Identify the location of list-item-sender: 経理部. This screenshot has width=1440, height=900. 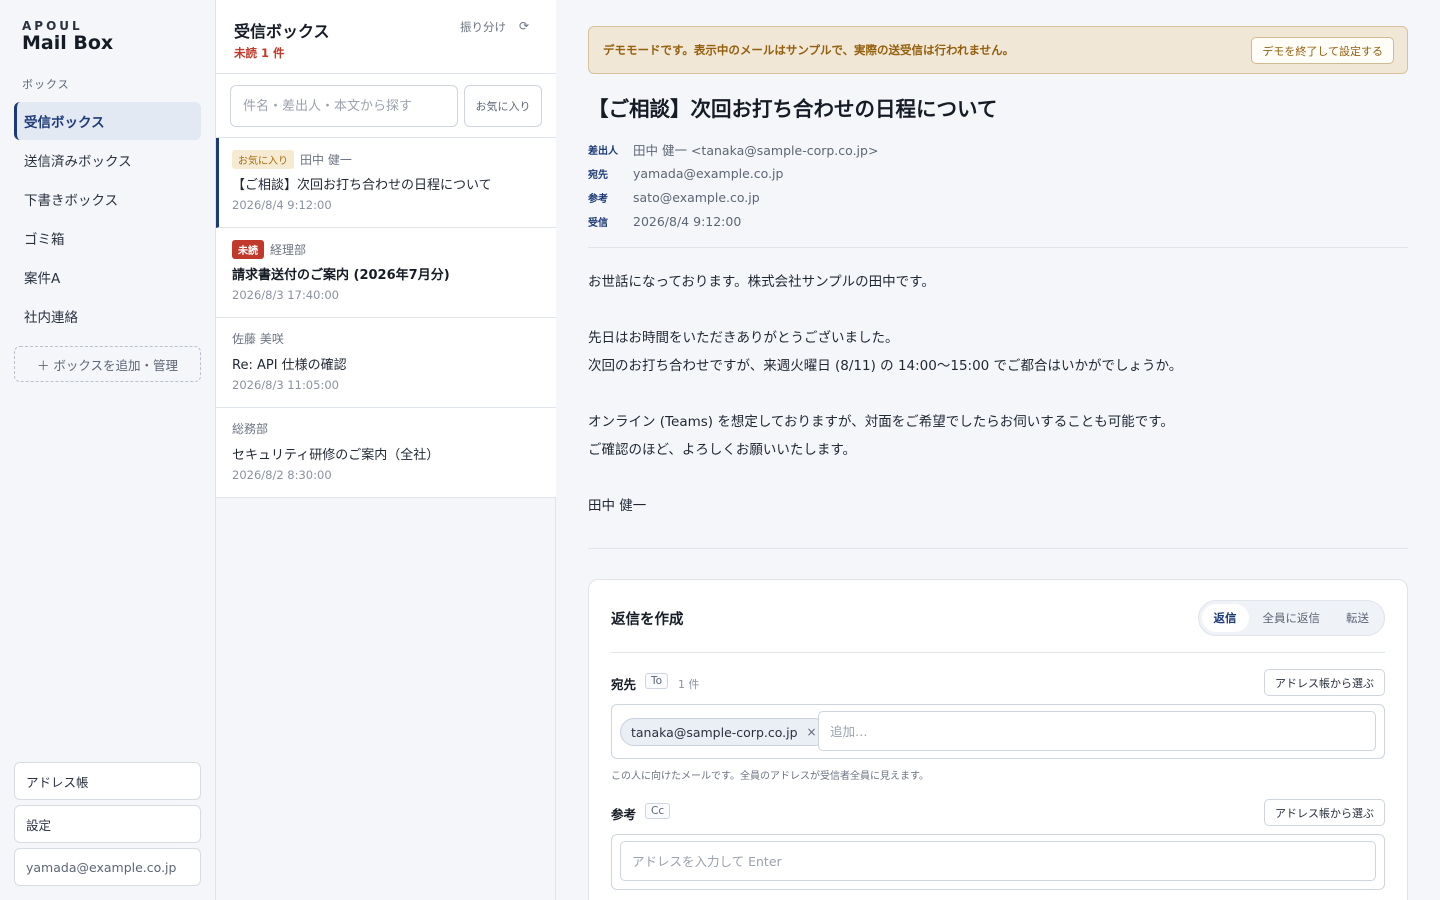
(288, 250).